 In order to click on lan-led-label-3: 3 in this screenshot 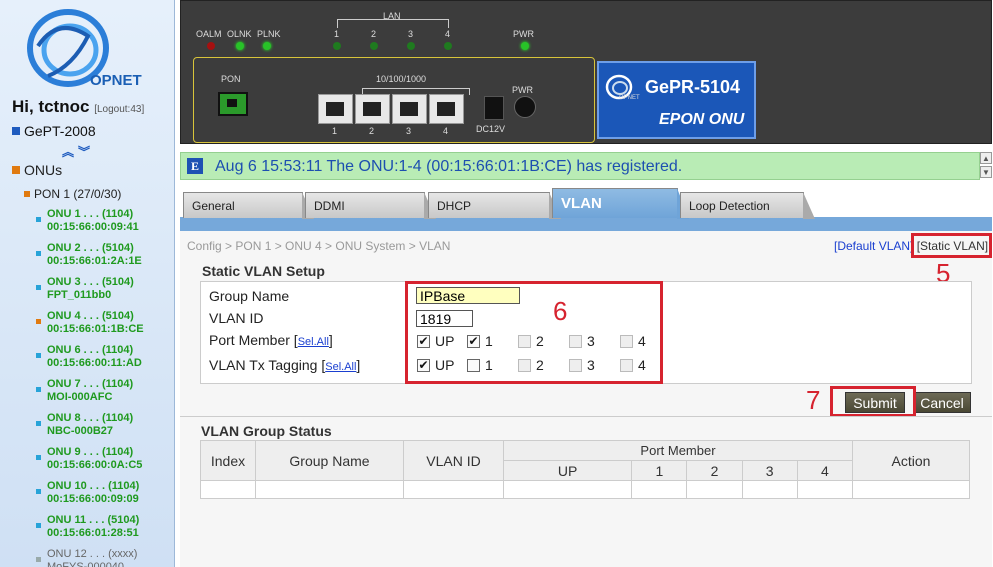, I will do `click(411, 34)`.